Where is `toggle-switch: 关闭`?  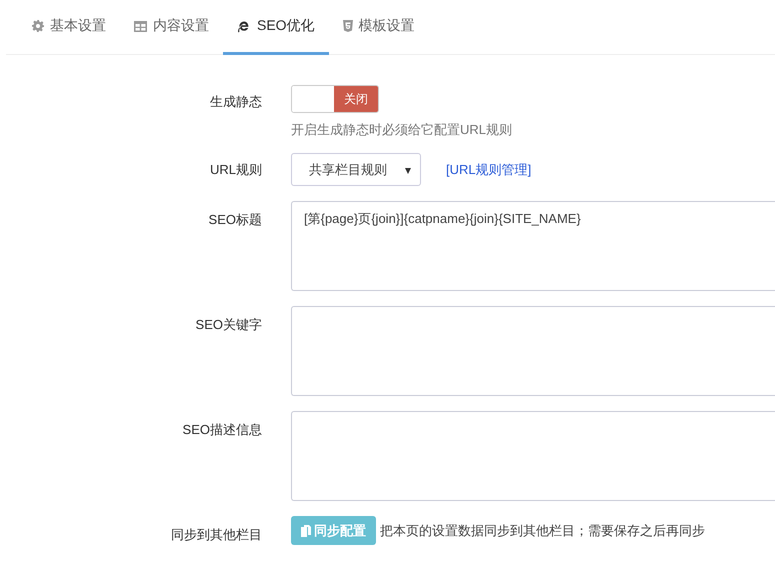
toggle-switch: 关闭 is located at coordinates (335, 99).